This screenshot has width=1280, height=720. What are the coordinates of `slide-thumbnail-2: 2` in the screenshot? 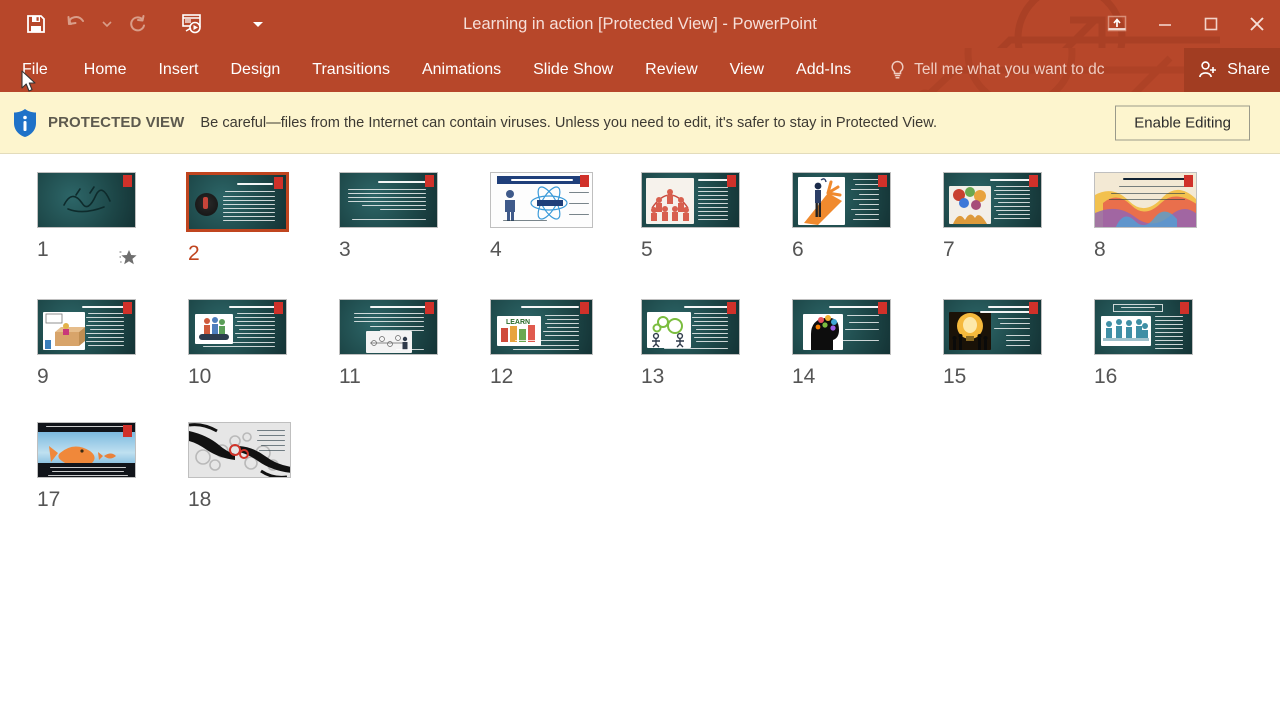 It's located at (226, 217).